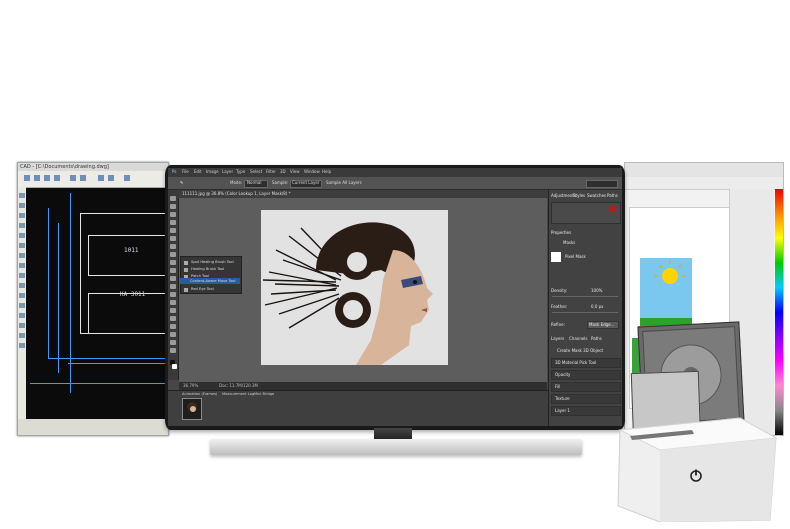 This screenshot has height=529, width=790. I want to click on cad-left-toolbar, so click(22, 303).